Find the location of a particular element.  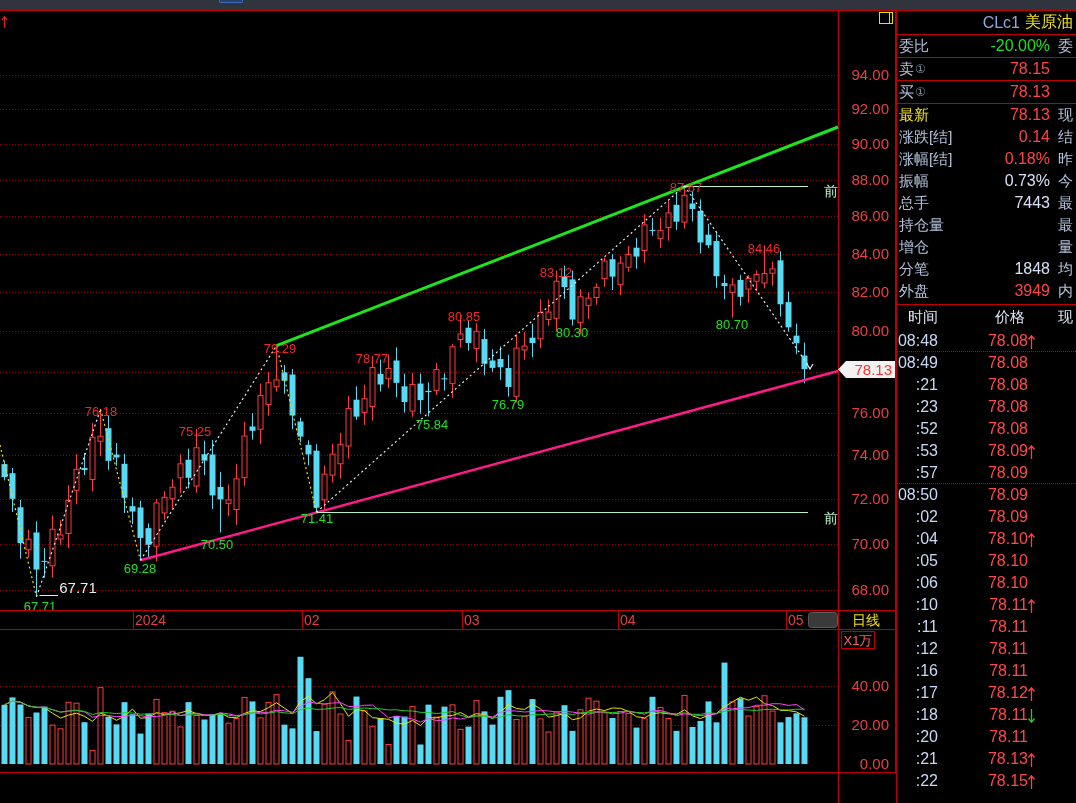

period-label: 日线 is located at coordinates (866, 620).